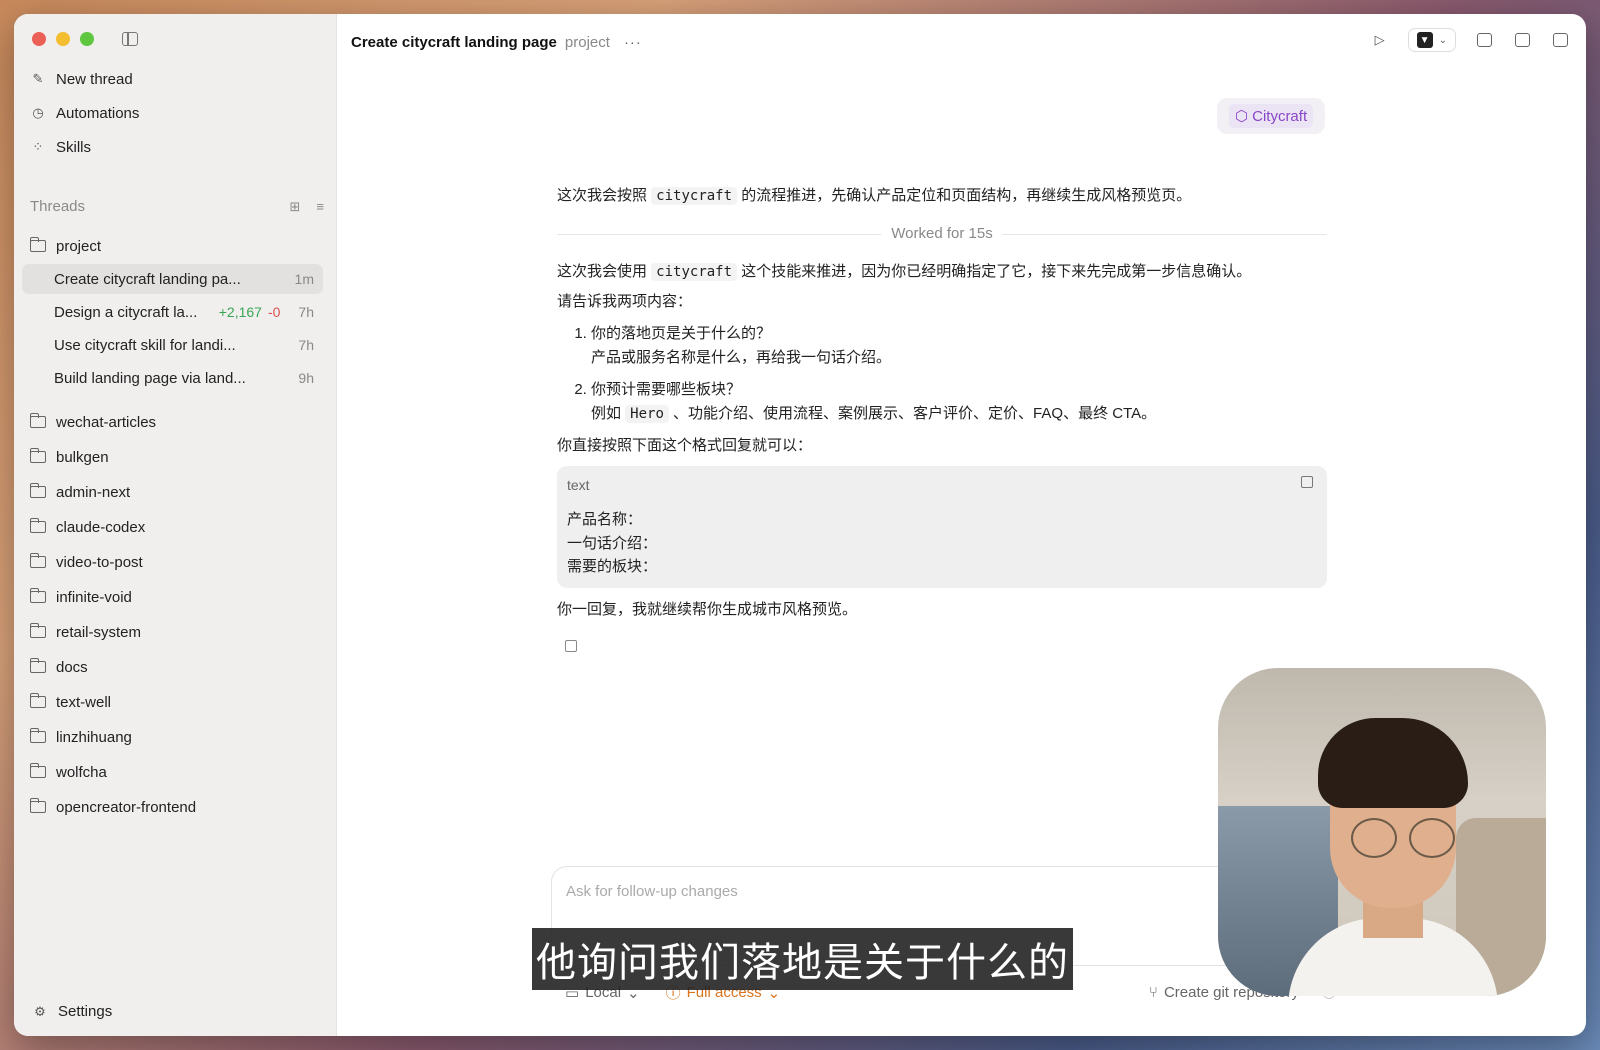 Image resolution: width=1600 pixels, height=1050 pixels. I want to click on code-line: 需要的板块：, so click(612, 566).